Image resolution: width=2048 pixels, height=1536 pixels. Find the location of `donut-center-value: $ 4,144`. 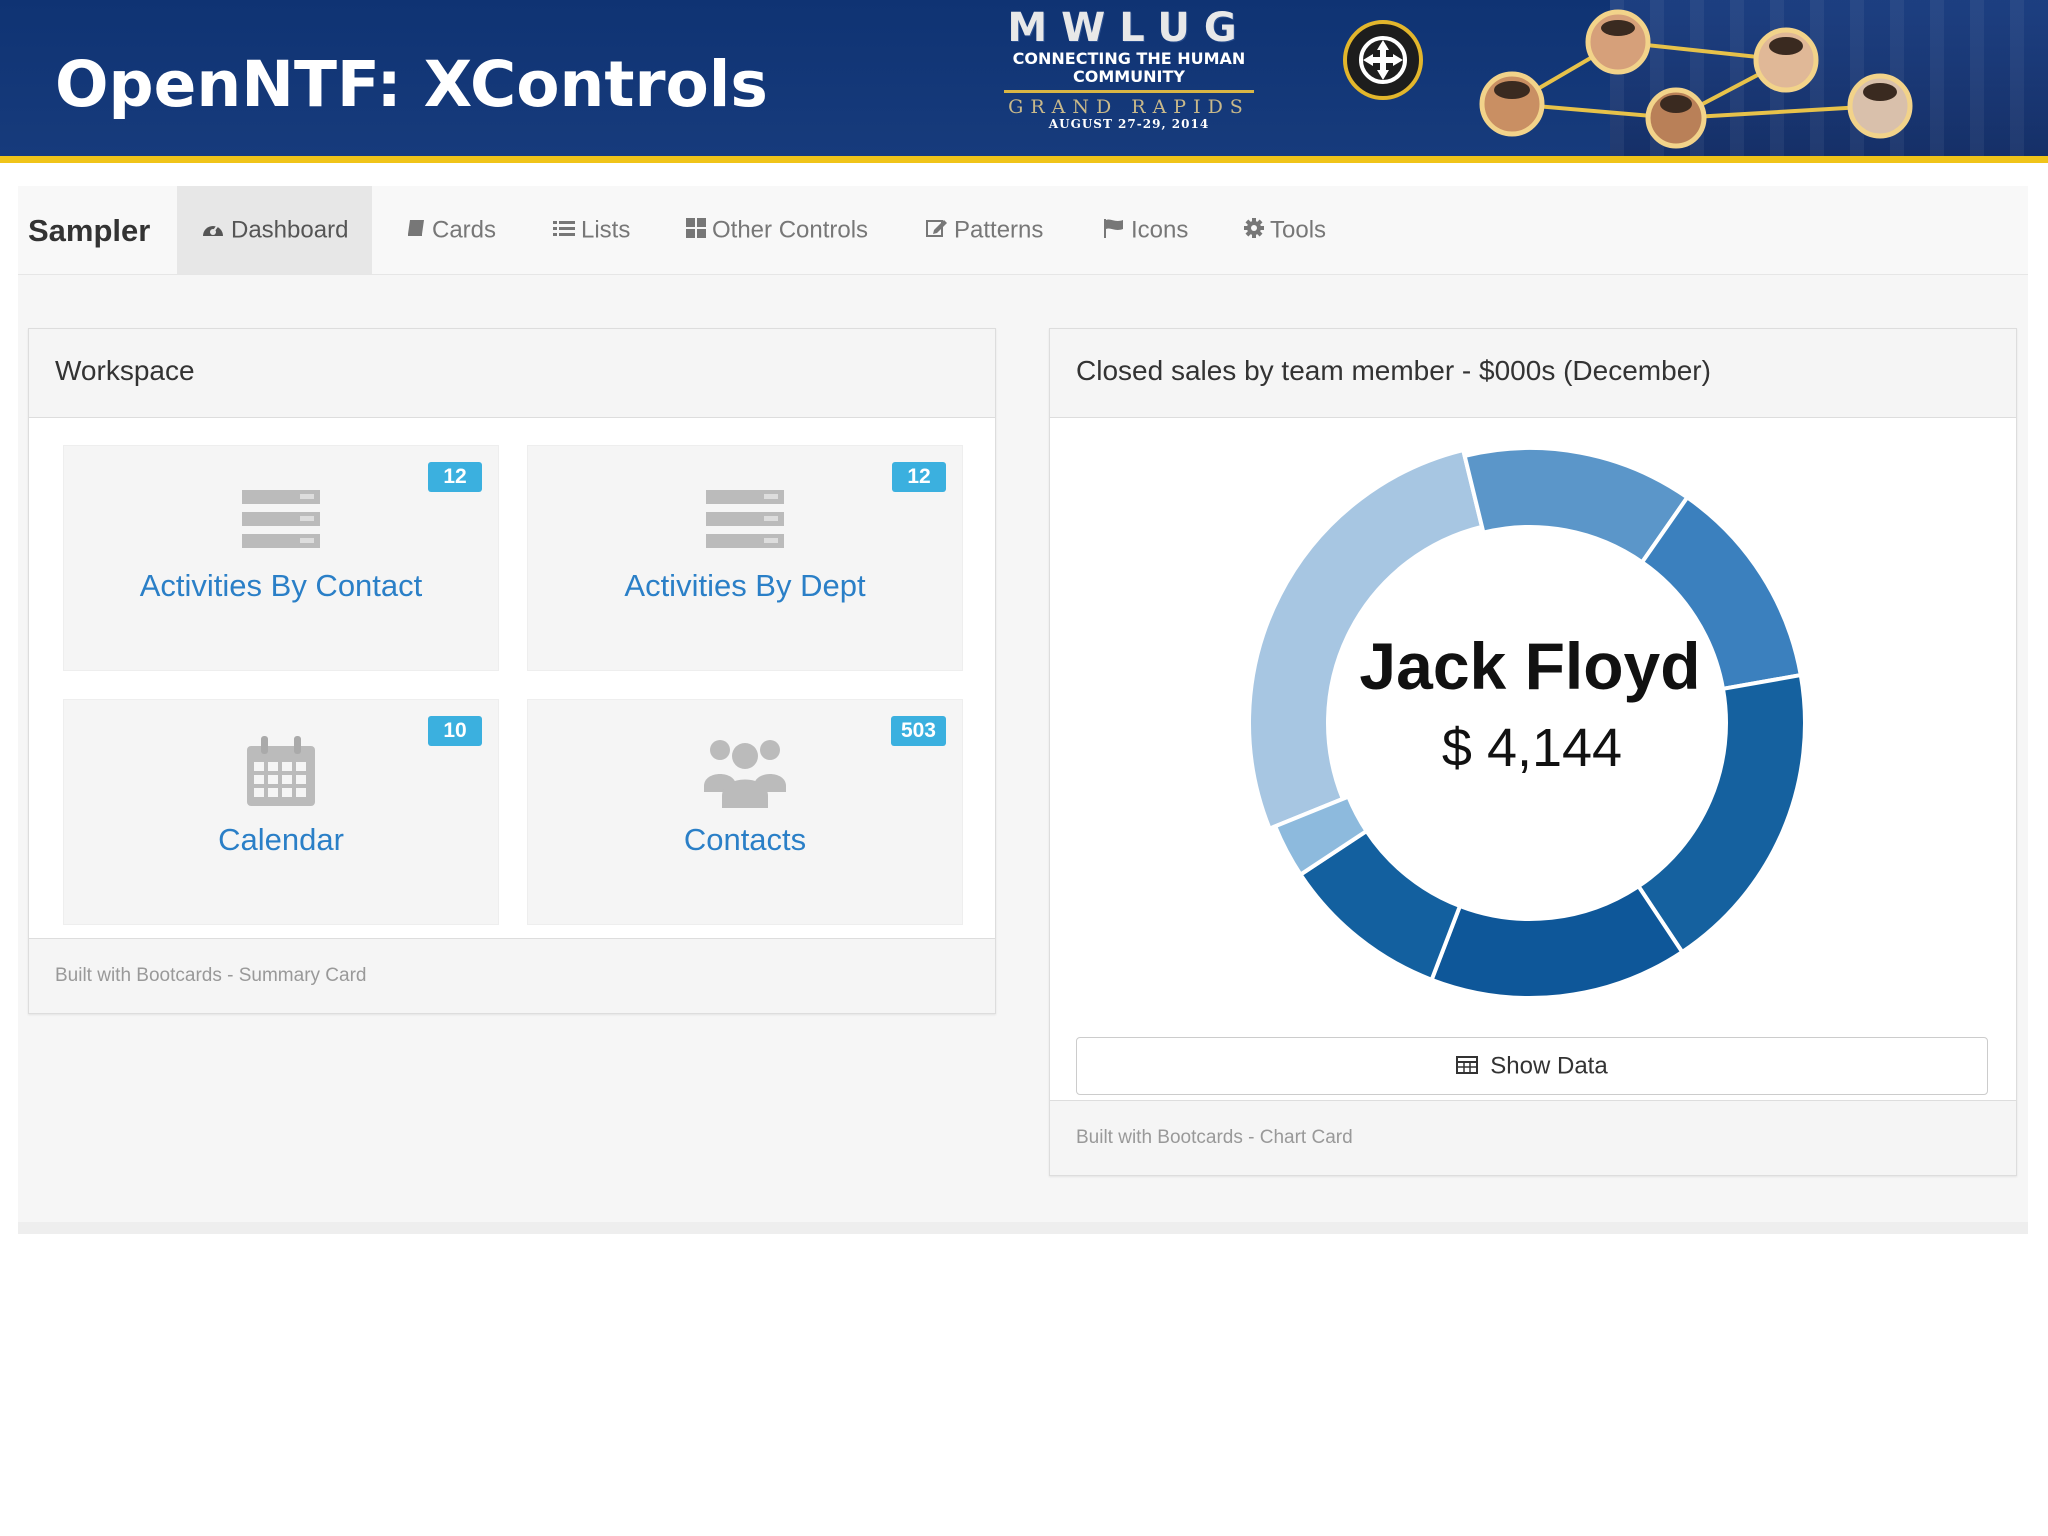

donut-center-value: $ 4,144 is located at coordinates (1532, 748).